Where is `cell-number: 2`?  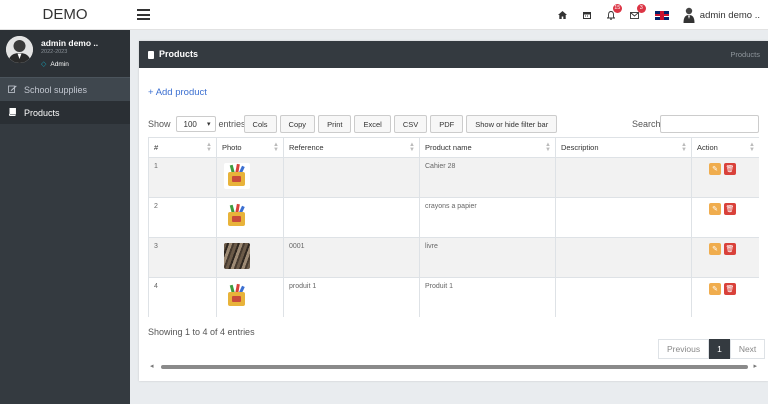
cell-number: 2 is located at coordinates (182, 217).